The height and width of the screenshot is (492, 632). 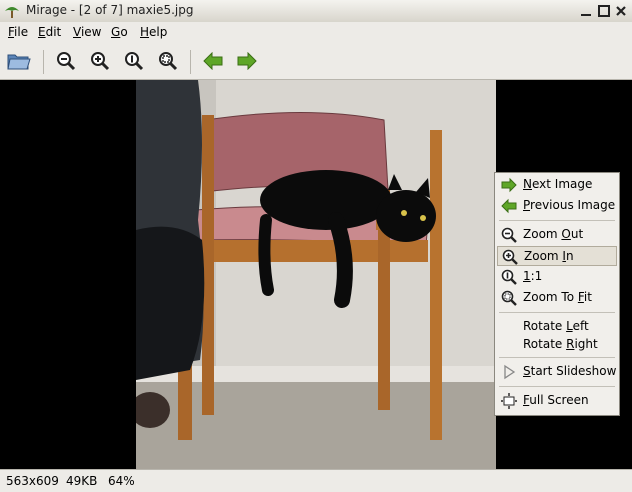 I want to click on window-title: Mirage - [2 of 7] maxie5.jpg, so click(x=110, y=10).